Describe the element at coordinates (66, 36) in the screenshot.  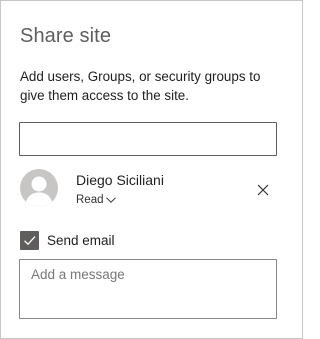
I see `panel-title: Share site` at that location.